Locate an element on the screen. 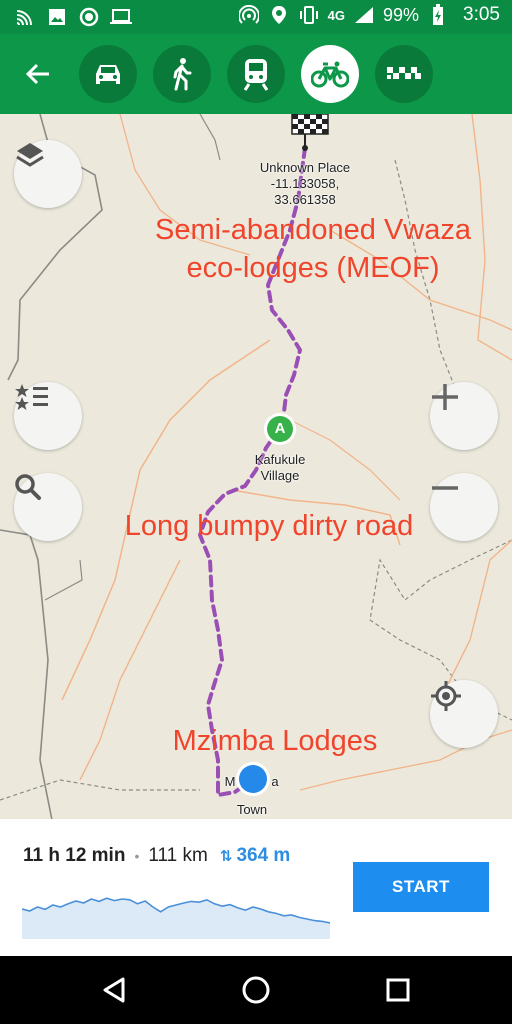  clock: 3:05 is located at coordinates (481, 14).